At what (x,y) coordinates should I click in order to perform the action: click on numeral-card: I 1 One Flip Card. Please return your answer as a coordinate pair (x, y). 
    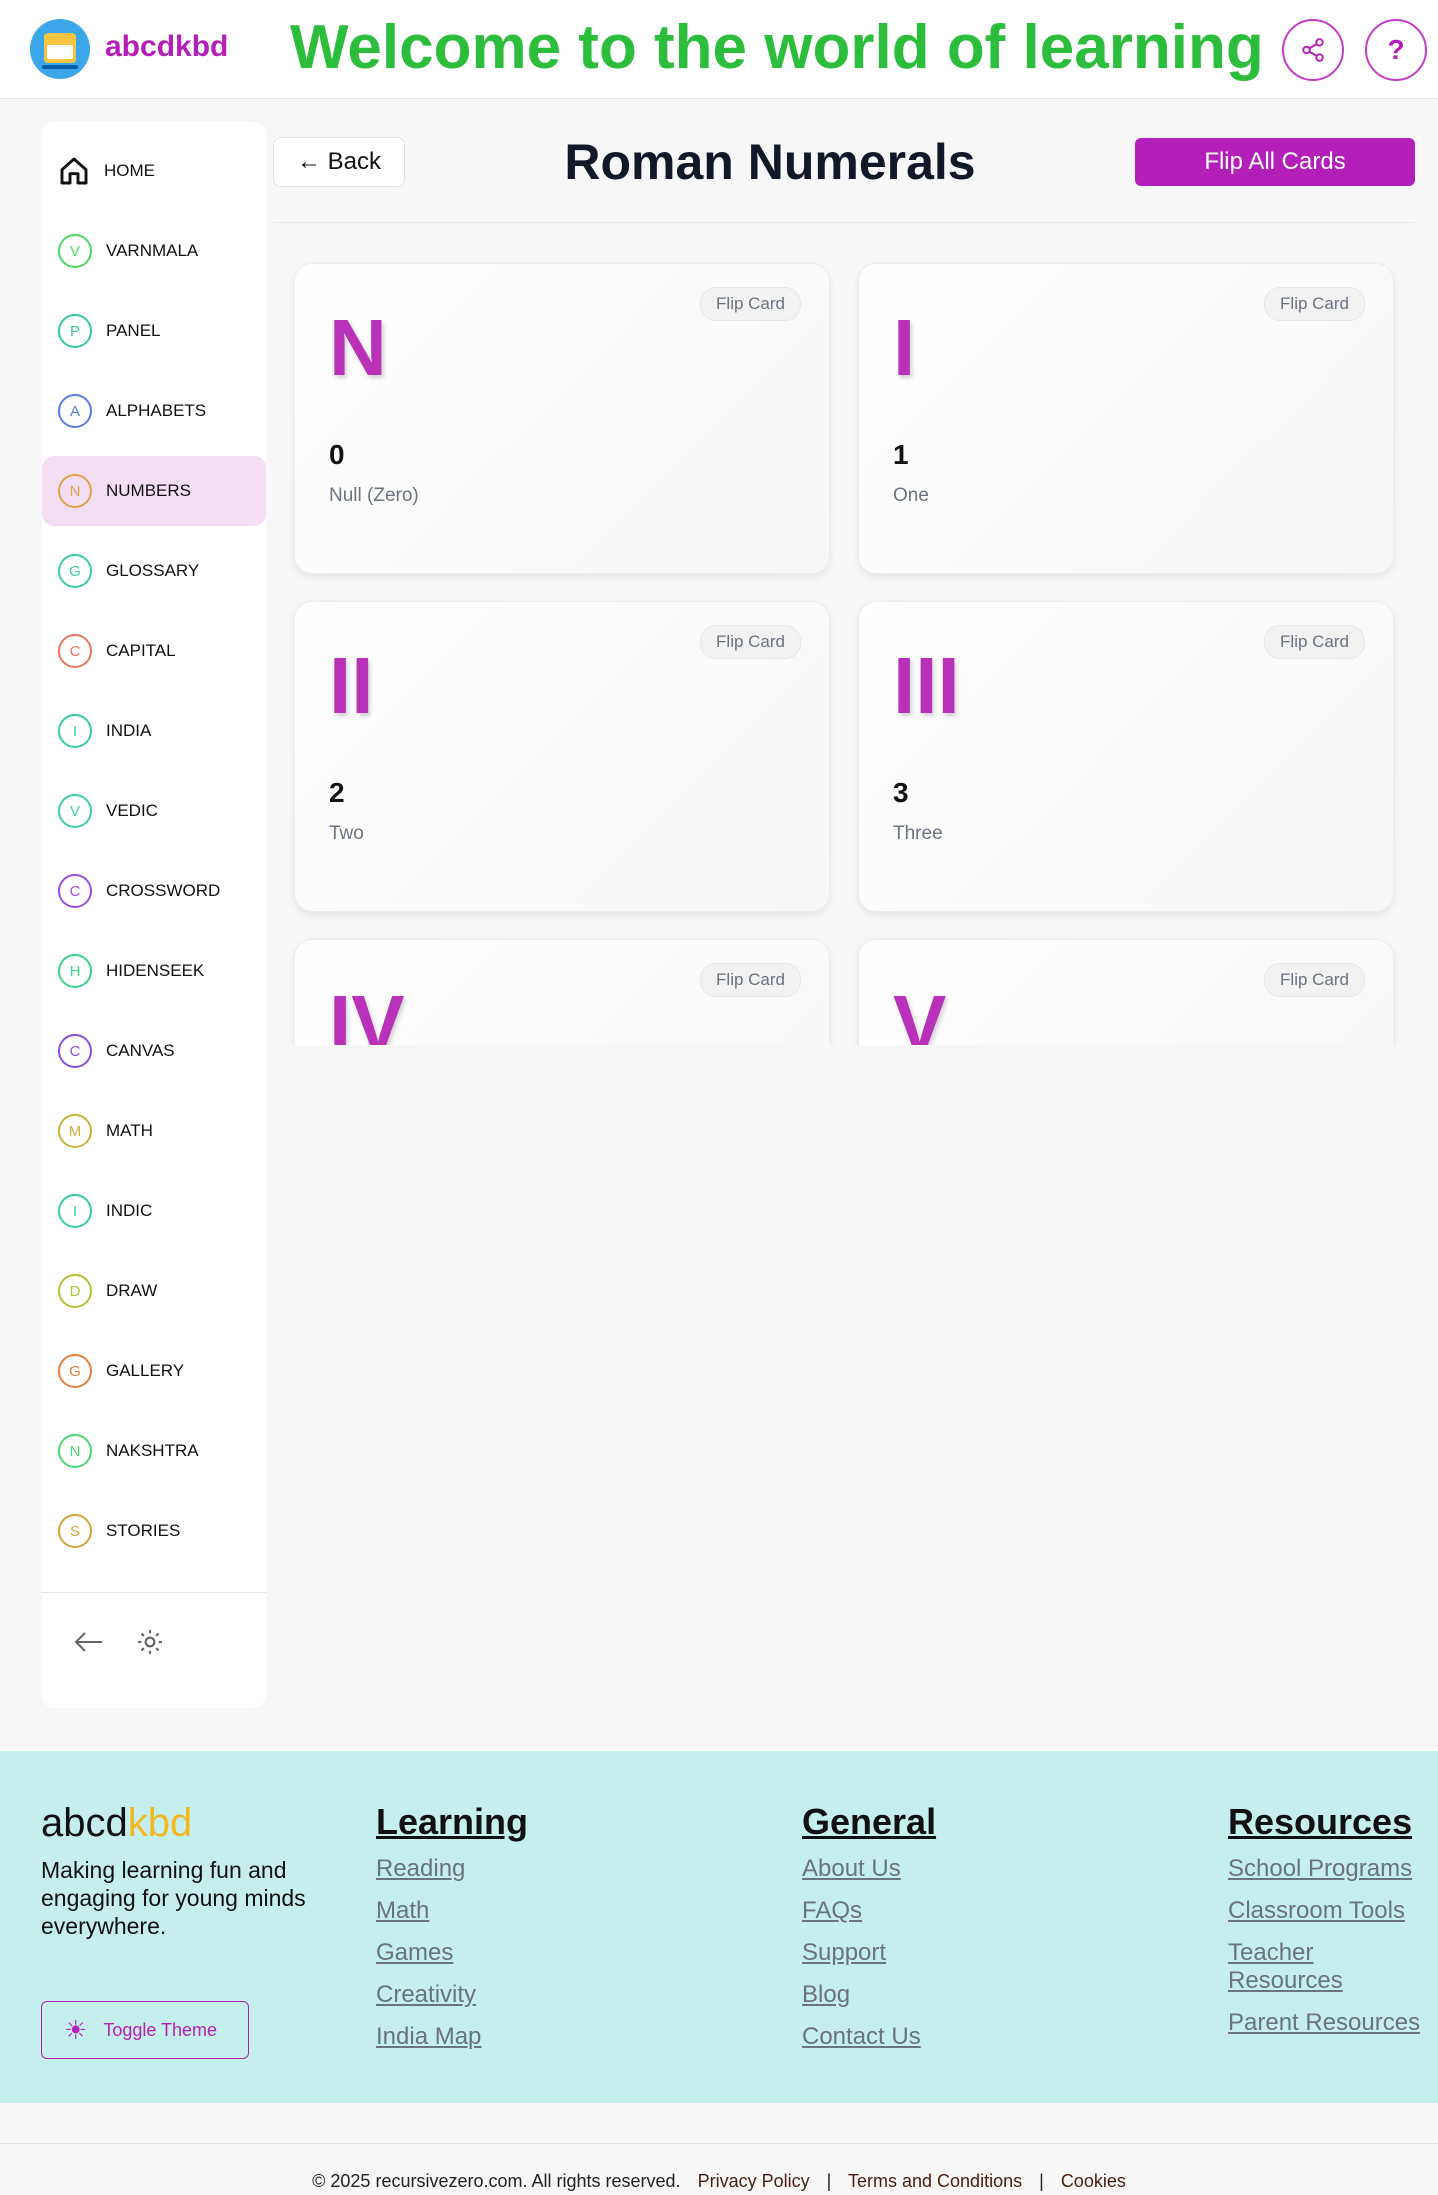
    Looking at the image, I should click on (1126, 418).